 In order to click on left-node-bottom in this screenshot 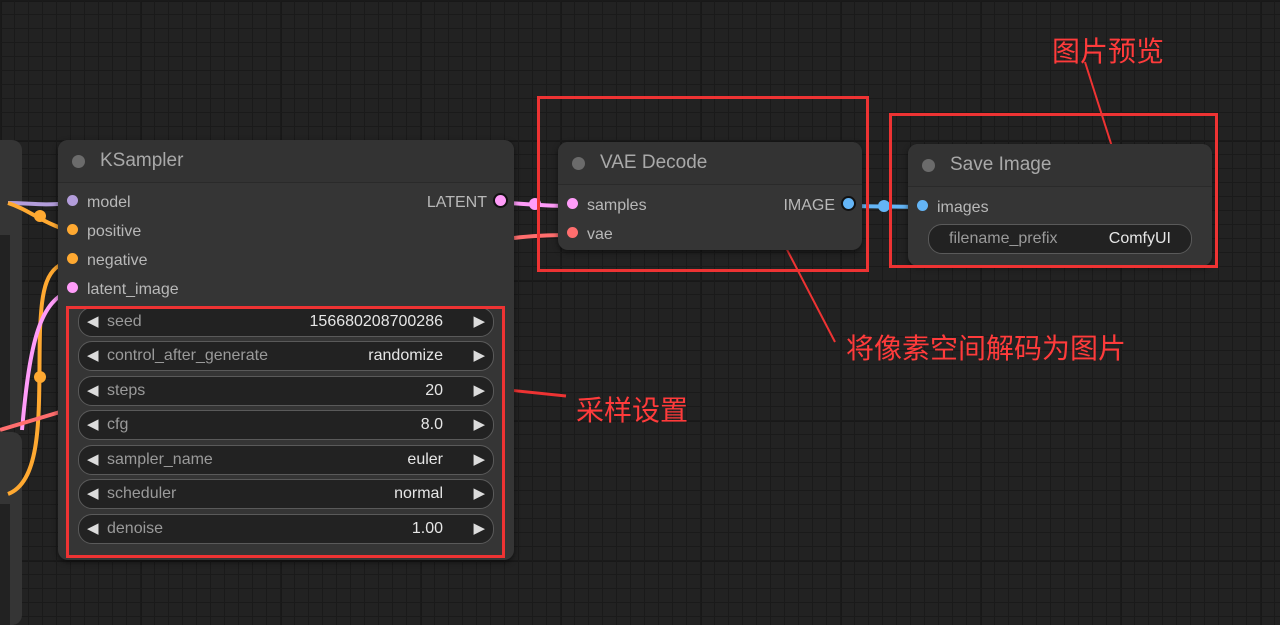, I will do `click(11, 528)`.